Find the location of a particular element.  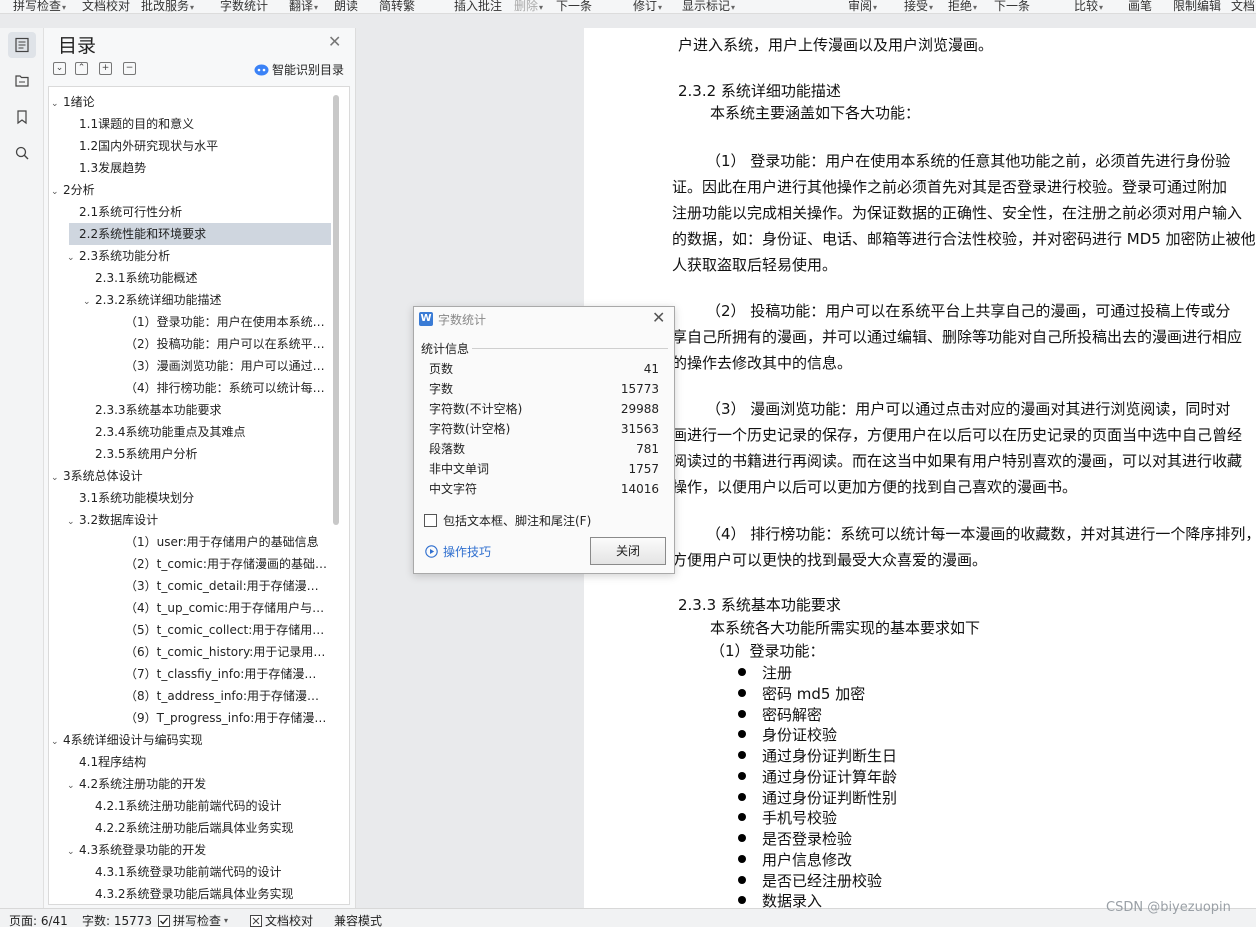

page-indicator: 页面: 6/41 is located at coordinates (38, 919).